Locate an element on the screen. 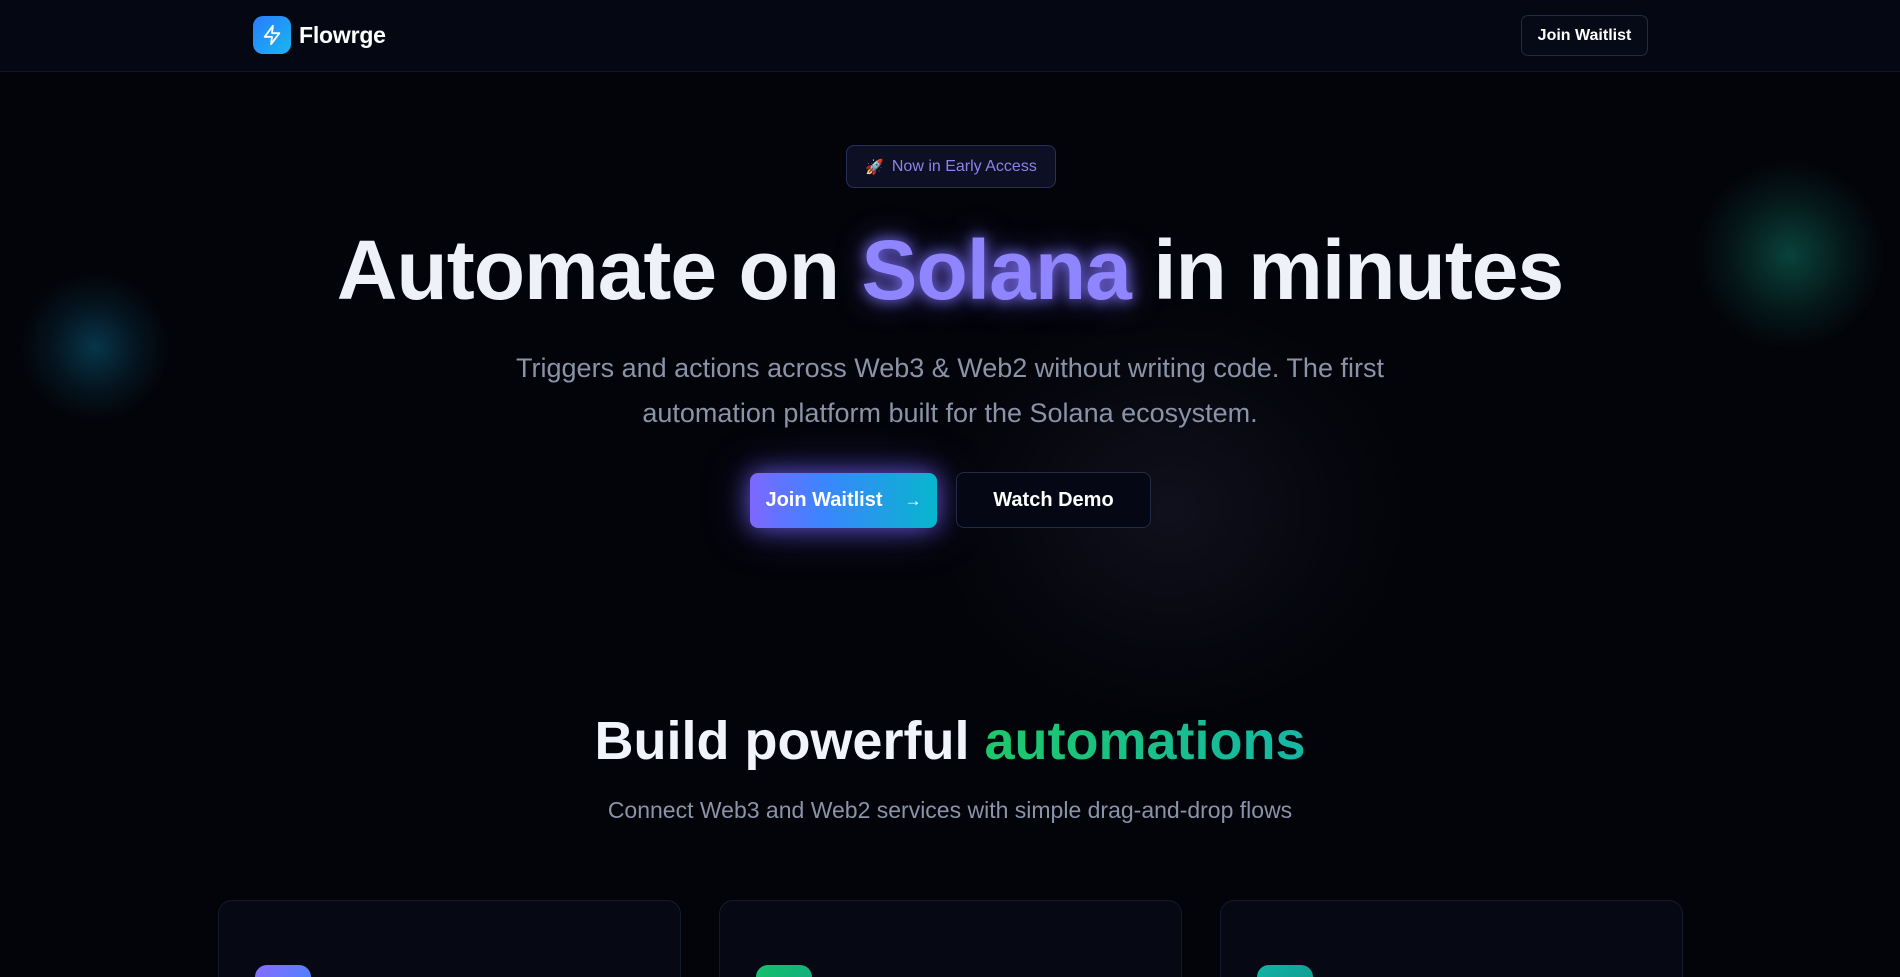  arrow-right-icon: → is located at coordinates (913, 500).